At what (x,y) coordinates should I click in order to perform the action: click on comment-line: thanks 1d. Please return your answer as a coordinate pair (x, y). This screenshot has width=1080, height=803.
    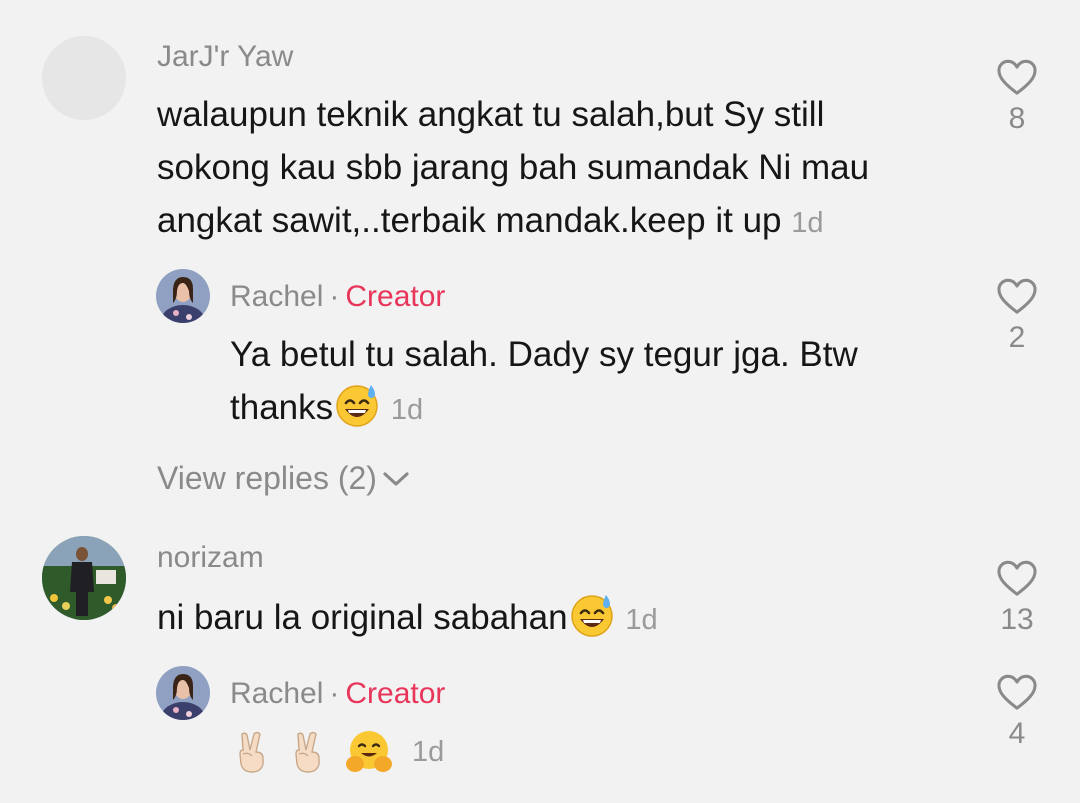
    Looking at the image, I should click on (544, 409).